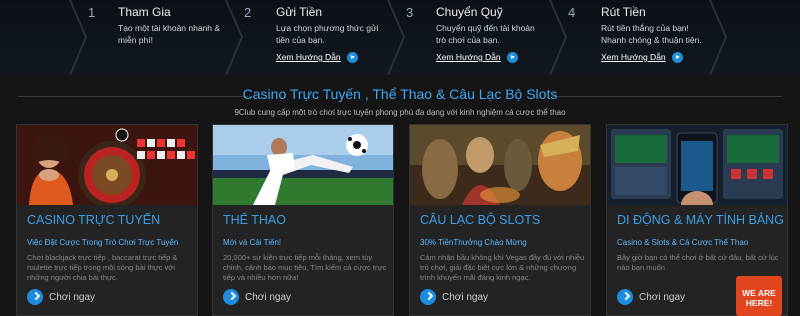 Image resolution: width=800 pixels, height=316 pixels. What do you see at coordinates (697, 165) in the screenshot?
I see `mobile-image` at bounding box center [697, 165].